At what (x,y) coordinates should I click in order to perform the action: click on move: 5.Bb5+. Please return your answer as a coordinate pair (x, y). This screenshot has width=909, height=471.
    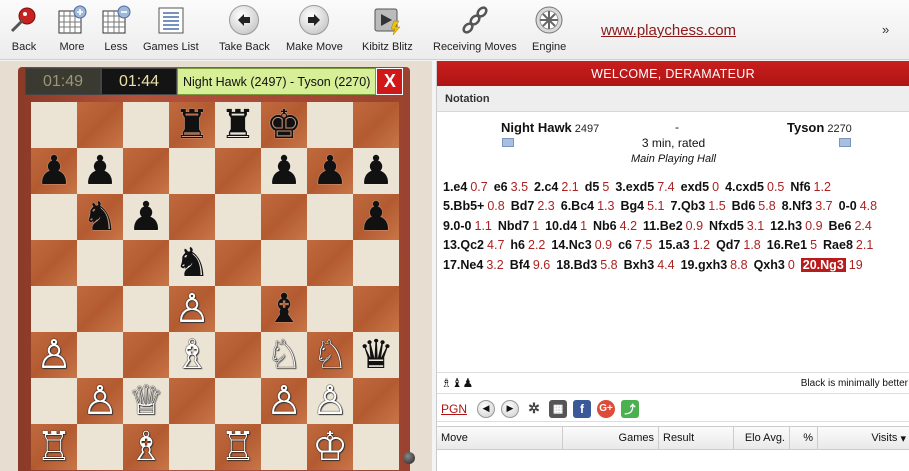
    Looking at the image, I should click on (463, 206).